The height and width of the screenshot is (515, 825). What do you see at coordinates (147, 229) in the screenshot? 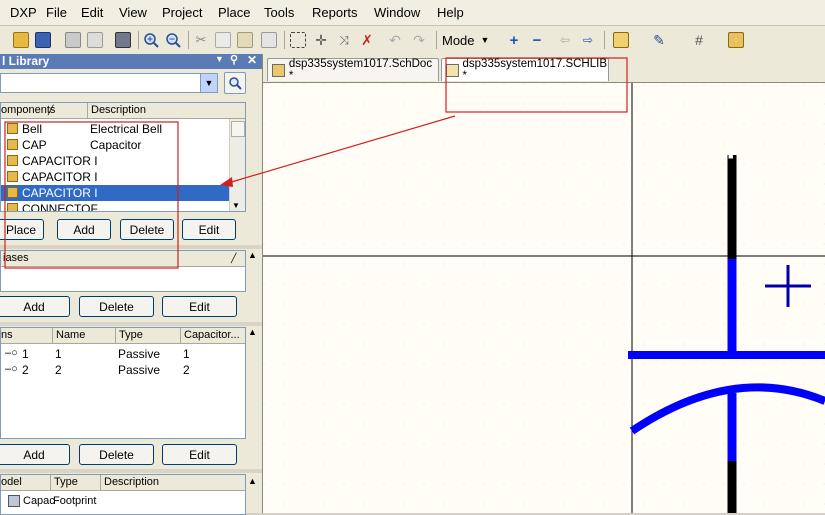
I see `delete-component-button: Delete` at bounding box center [147, 229].